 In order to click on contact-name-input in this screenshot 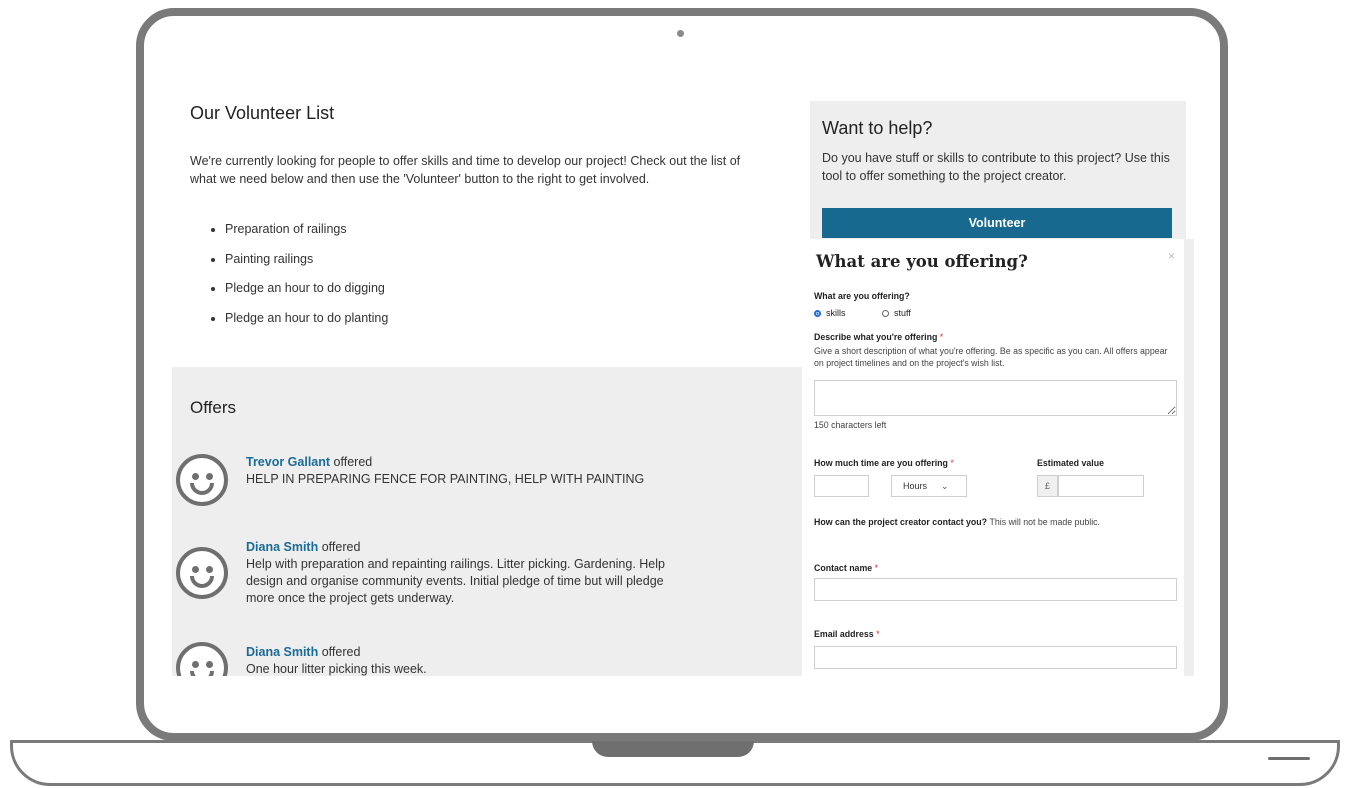, I will do `click(995, 589)`.